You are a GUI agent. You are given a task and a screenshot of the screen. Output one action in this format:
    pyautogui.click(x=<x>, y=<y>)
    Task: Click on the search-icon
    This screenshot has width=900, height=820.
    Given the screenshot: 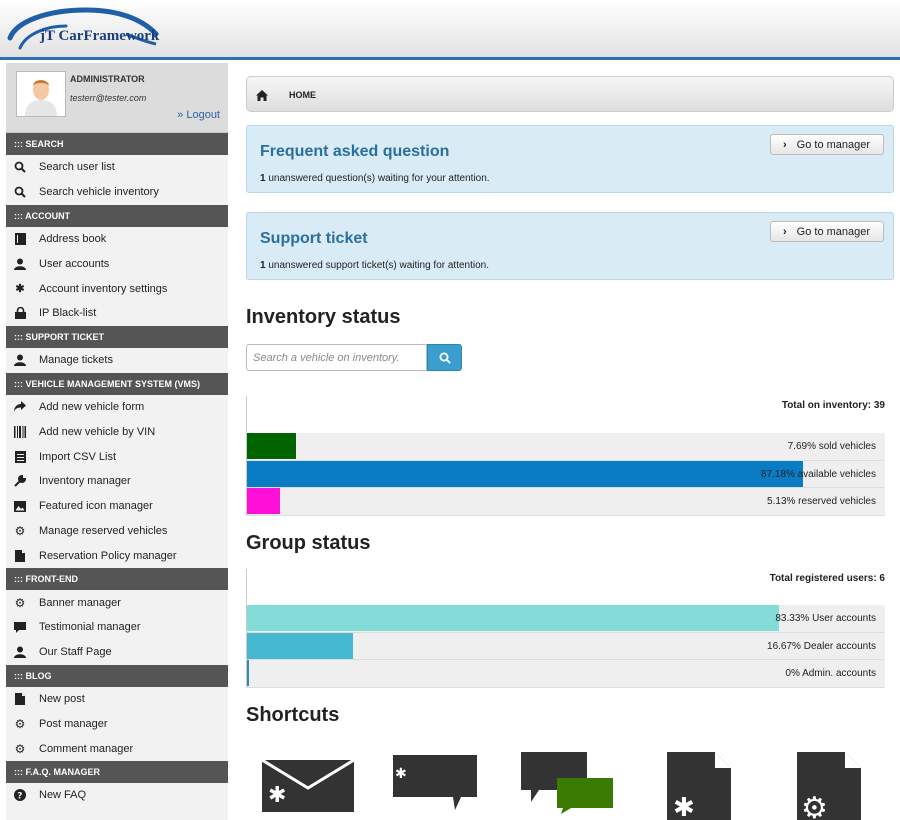 What is the action you would take?
    pyautogui.click(x=445, y=358)
    